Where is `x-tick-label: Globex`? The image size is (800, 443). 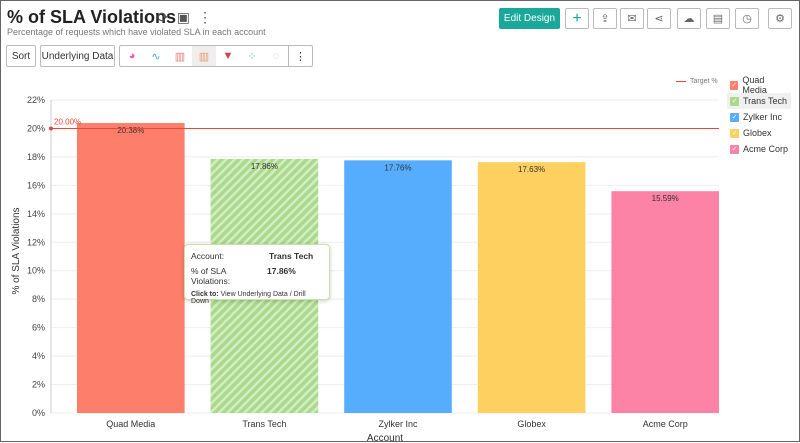
x-tick-label: Globex is located at coordinates (531, 424).